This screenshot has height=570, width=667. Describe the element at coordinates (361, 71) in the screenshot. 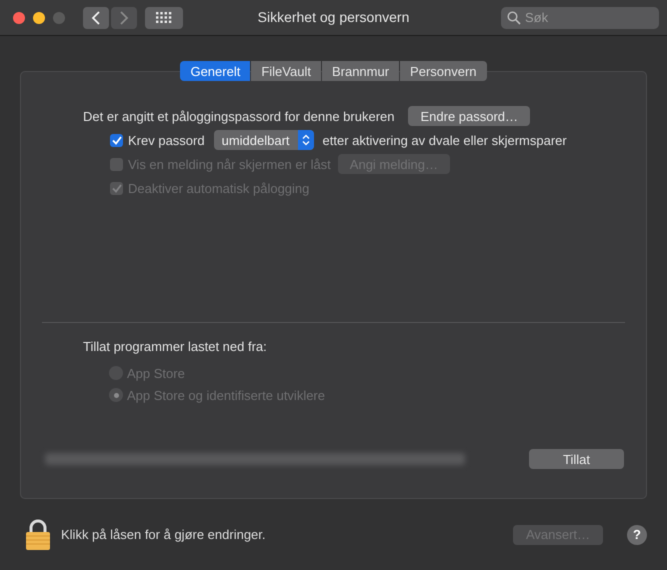

I see `tab: Brannmur` at that location.